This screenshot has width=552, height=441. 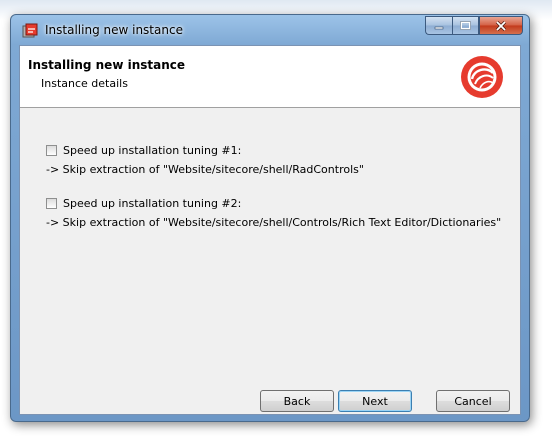 What do you see at coordinates (107, 65) in the screenshot?
I see `wizard-title: Installing new instance` at bounding box center [107, 65].